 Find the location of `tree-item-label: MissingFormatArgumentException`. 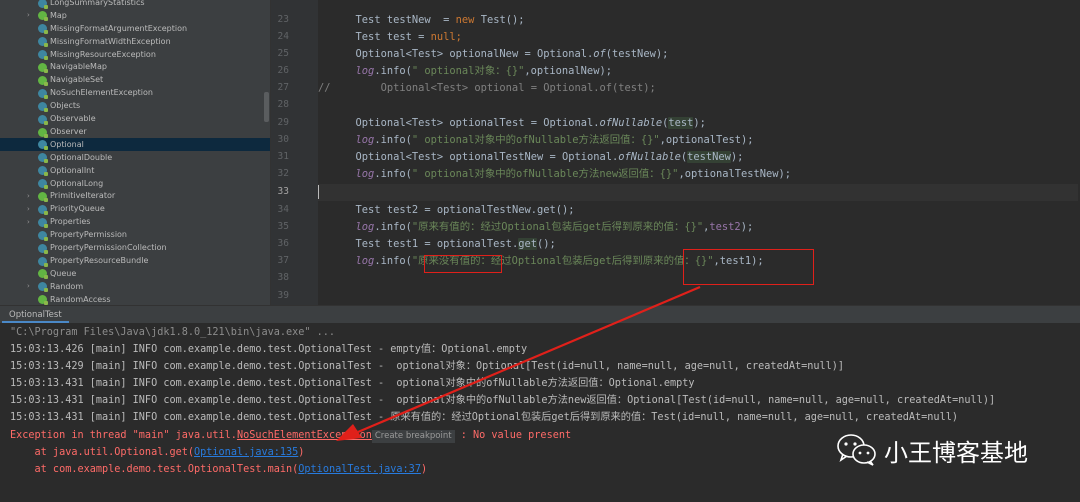

tree-item-label: MissingFormatArgumentException is located at coordinates (119, 28).